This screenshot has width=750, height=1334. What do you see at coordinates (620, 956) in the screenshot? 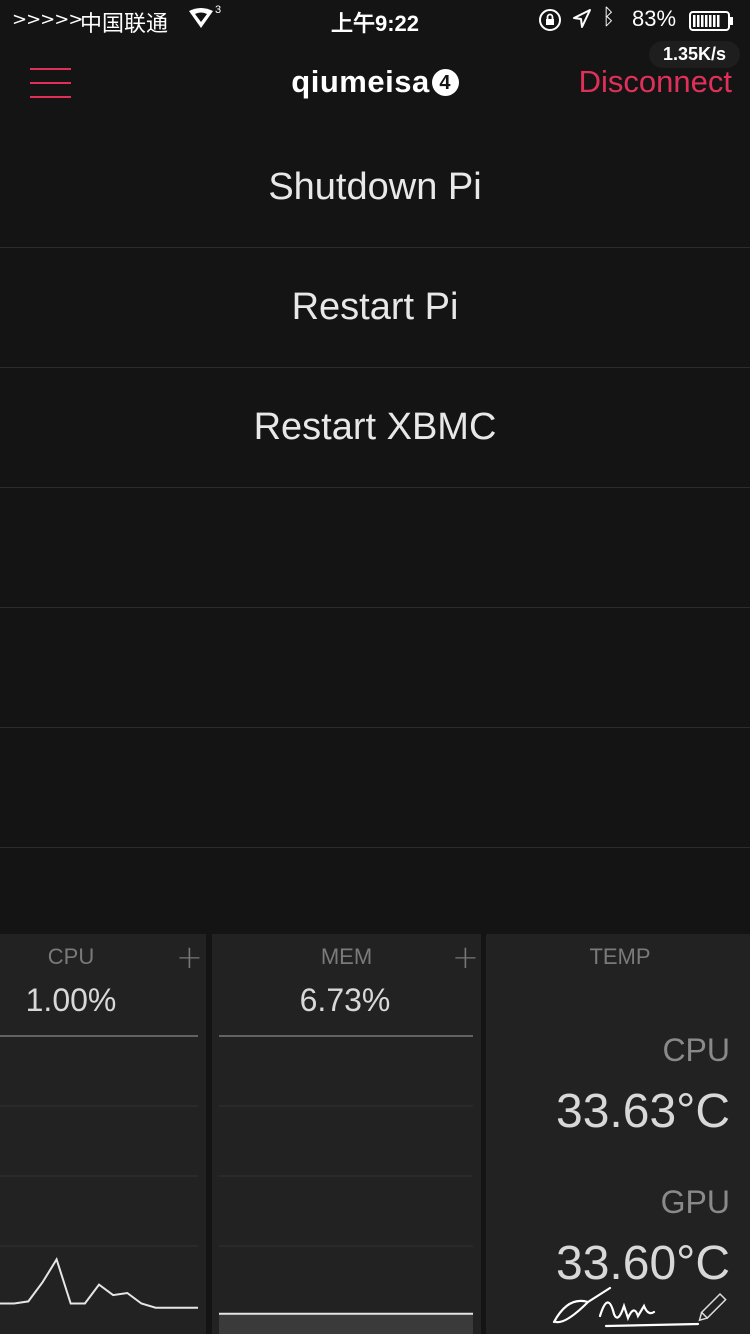
I see `temp-panel-label: TEMP` at bounding box center [620, 956].